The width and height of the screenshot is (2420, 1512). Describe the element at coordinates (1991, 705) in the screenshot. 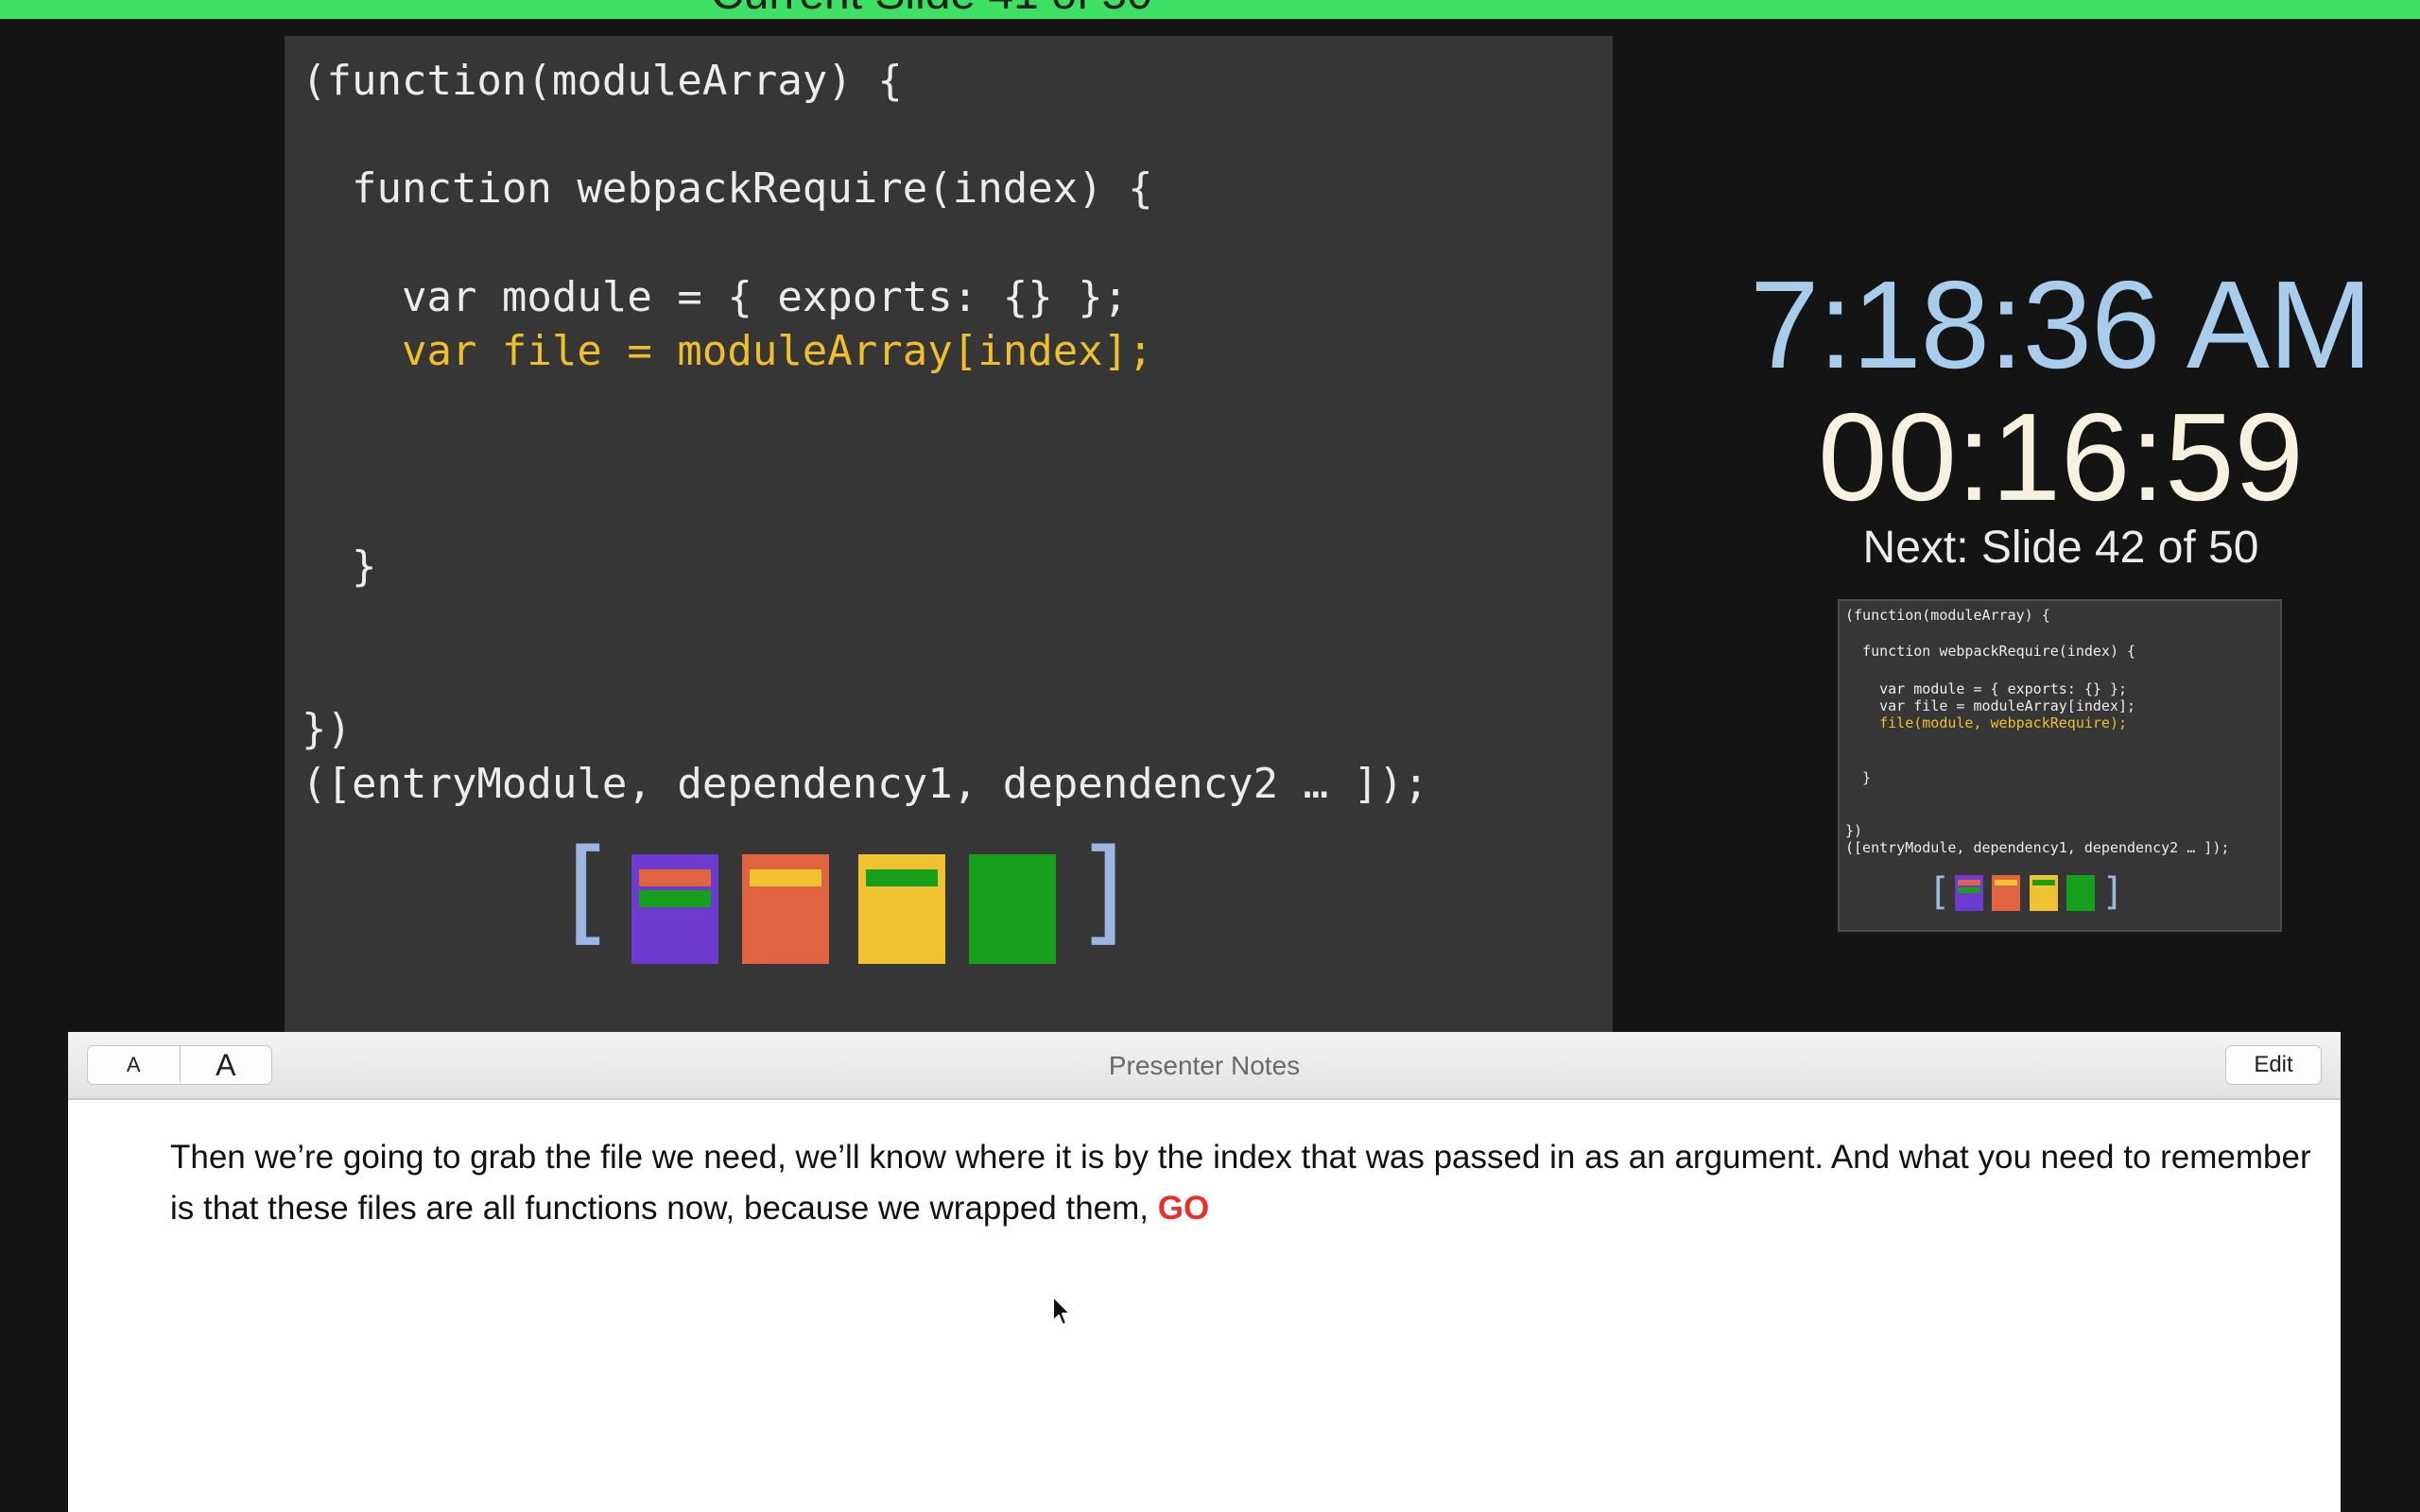

I see `thumb-code-line: var file = moduleArray[index];` at that location.